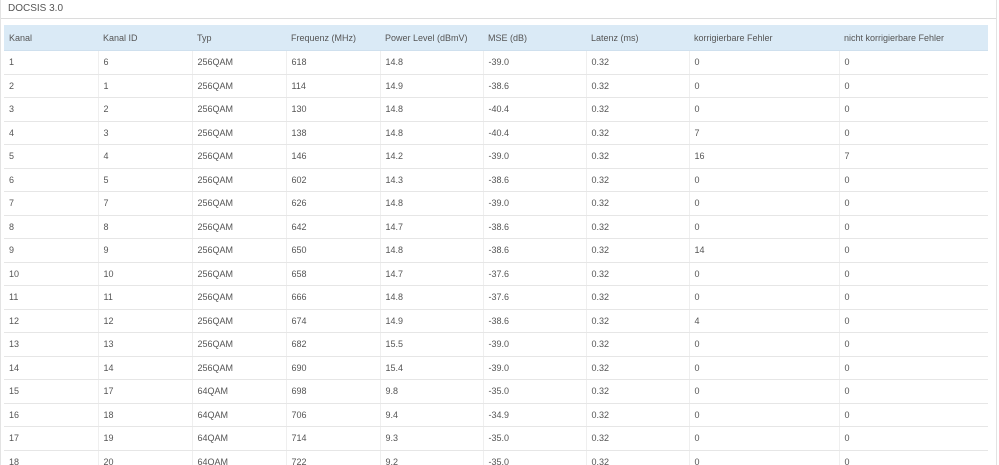  What do you see at coordinates (51, 38) in the screenshot?
I see `column-header-kanal: Kanal` at bounding box center [51, 38].